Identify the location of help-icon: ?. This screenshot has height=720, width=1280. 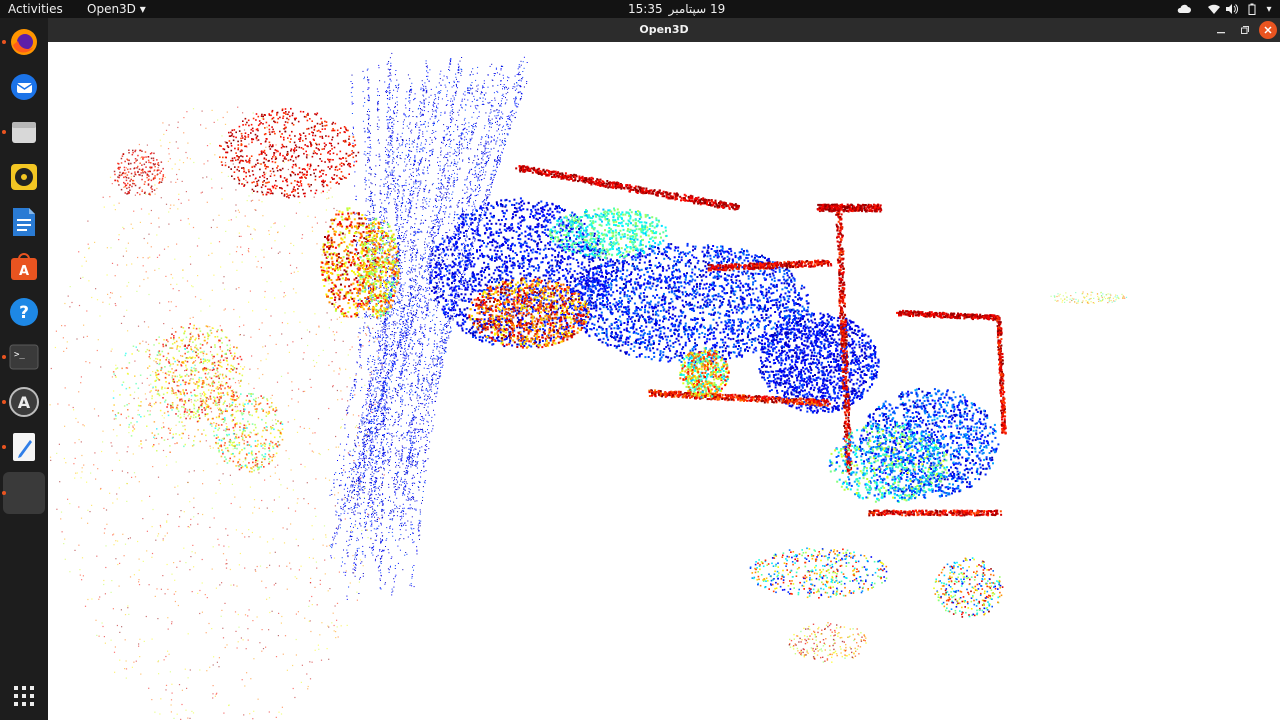
(24, 312).